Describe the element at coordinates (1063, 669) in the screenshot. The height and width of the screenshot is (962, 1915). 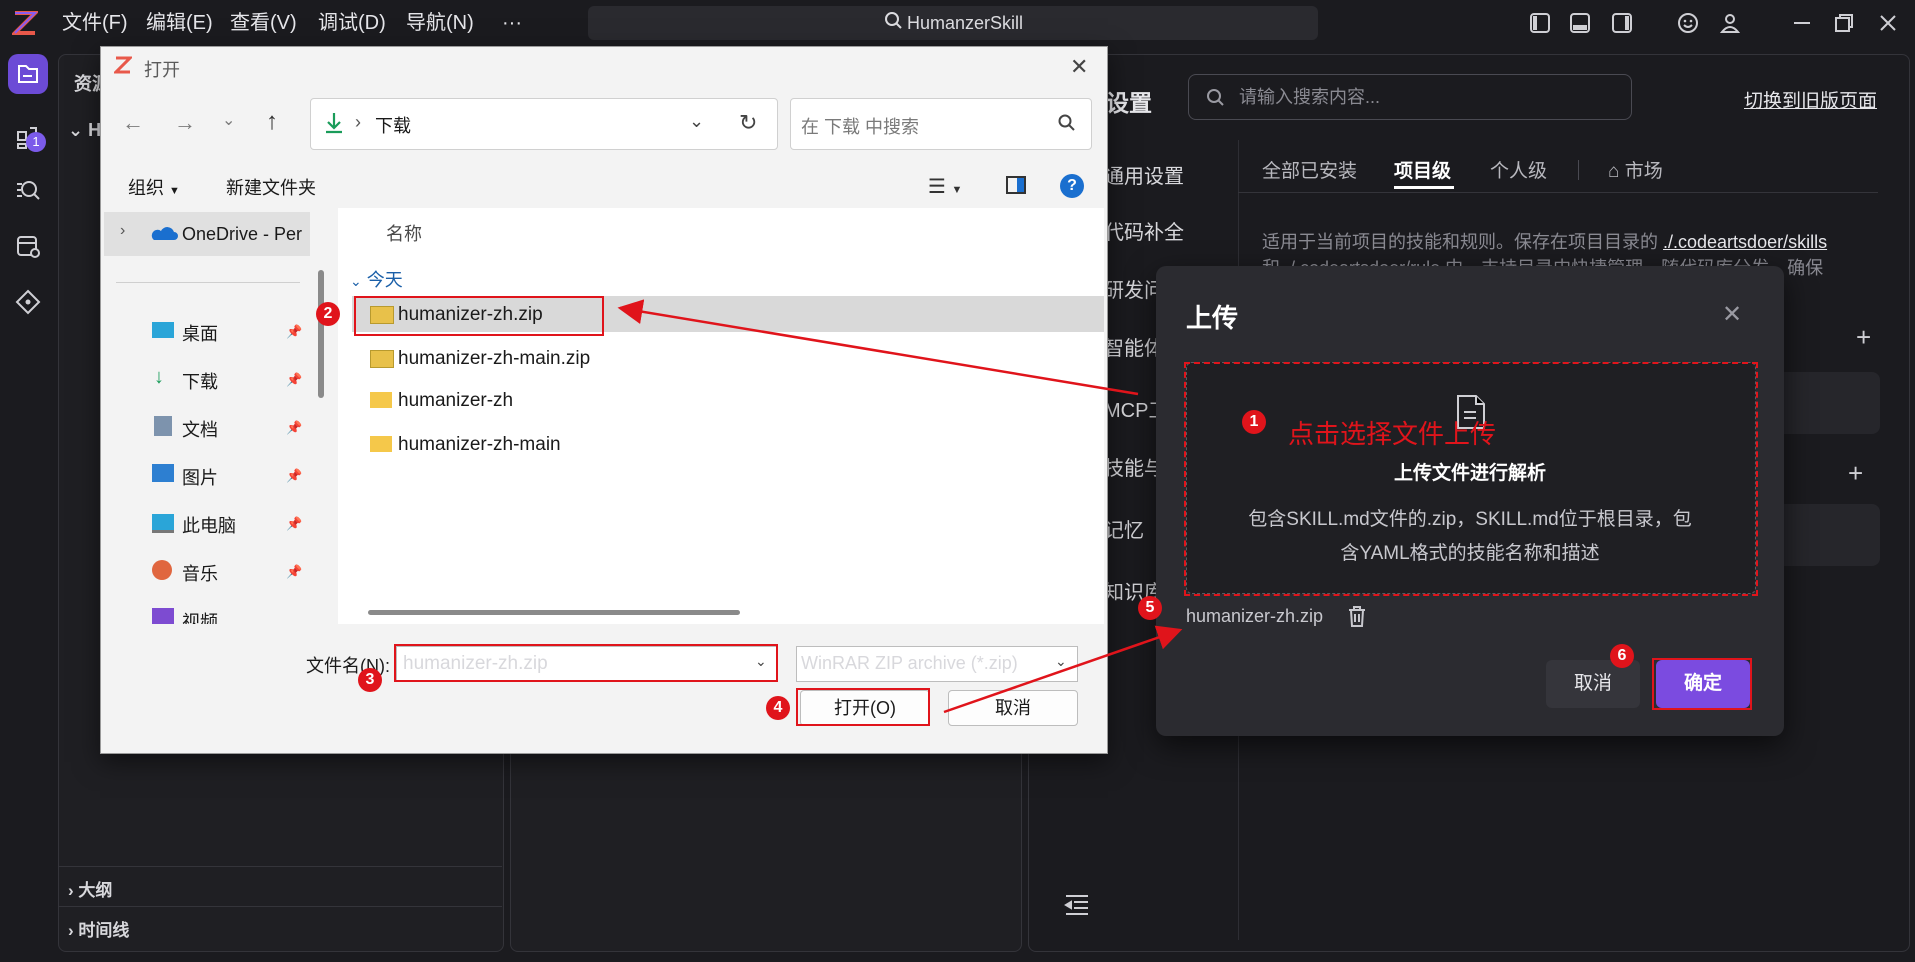
I see `annotation-arrow-to-uploaded` at that location.